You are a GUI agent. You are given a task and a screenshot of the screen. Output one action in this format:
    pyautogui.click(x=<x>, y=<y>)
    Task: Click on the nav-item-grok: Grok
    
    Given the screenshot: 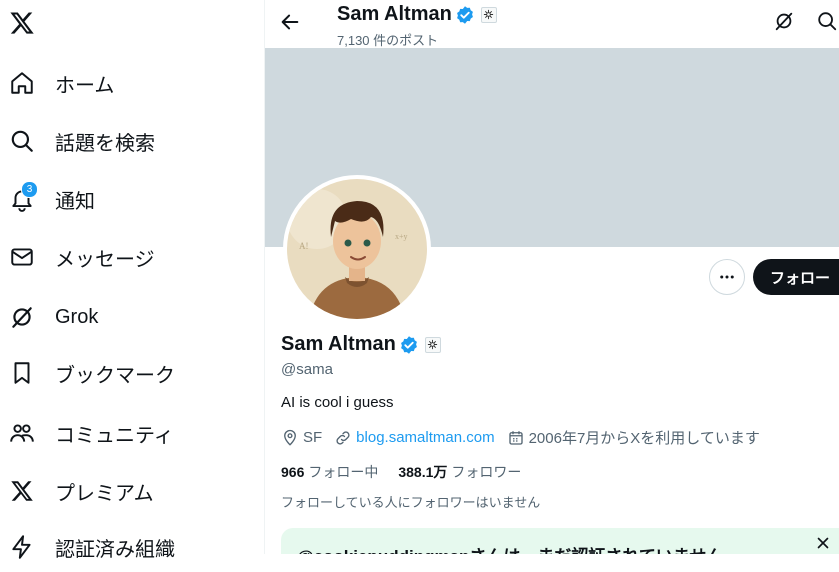 What is the action you would take?
    pyautogui.click(x=53, y=317)
    